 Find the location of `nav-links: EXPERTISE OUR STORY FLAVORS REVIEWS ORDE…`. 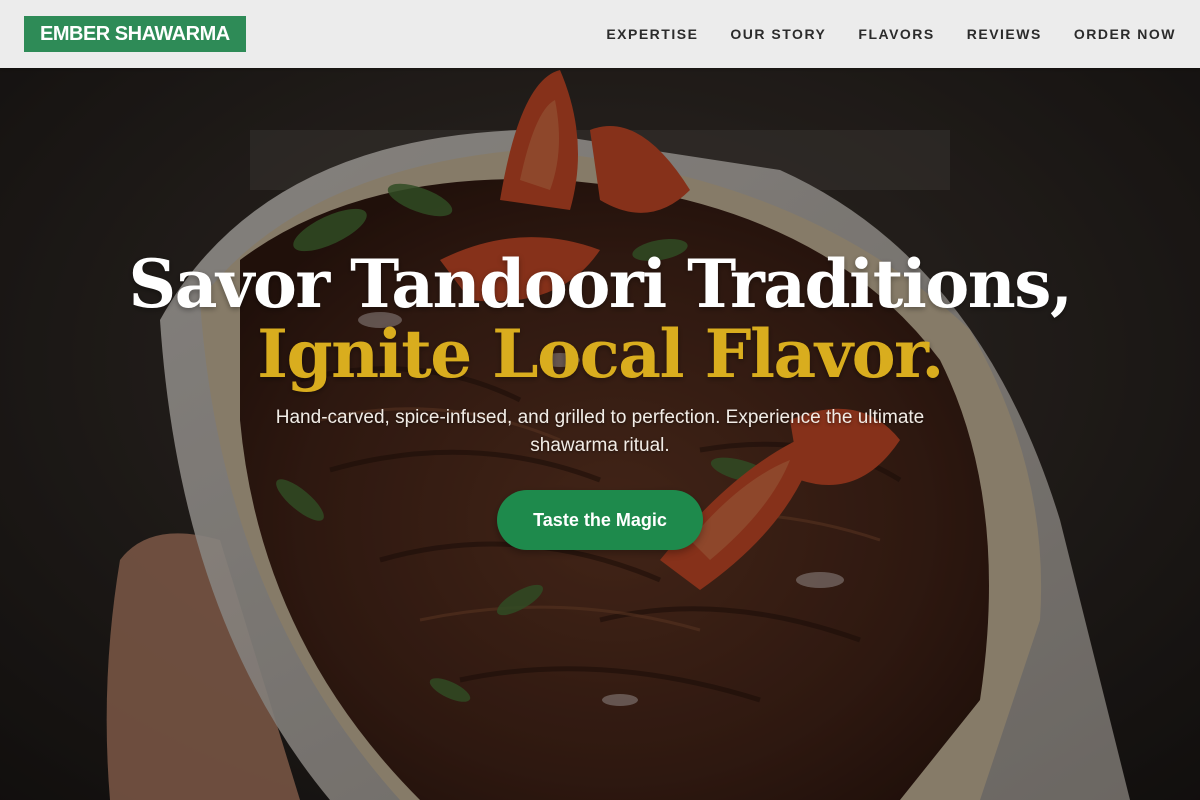

nav-links: EXPERTISE OUR STORY FLAVORS REVIEWS ORDE… is located at coordinates (891, 34).